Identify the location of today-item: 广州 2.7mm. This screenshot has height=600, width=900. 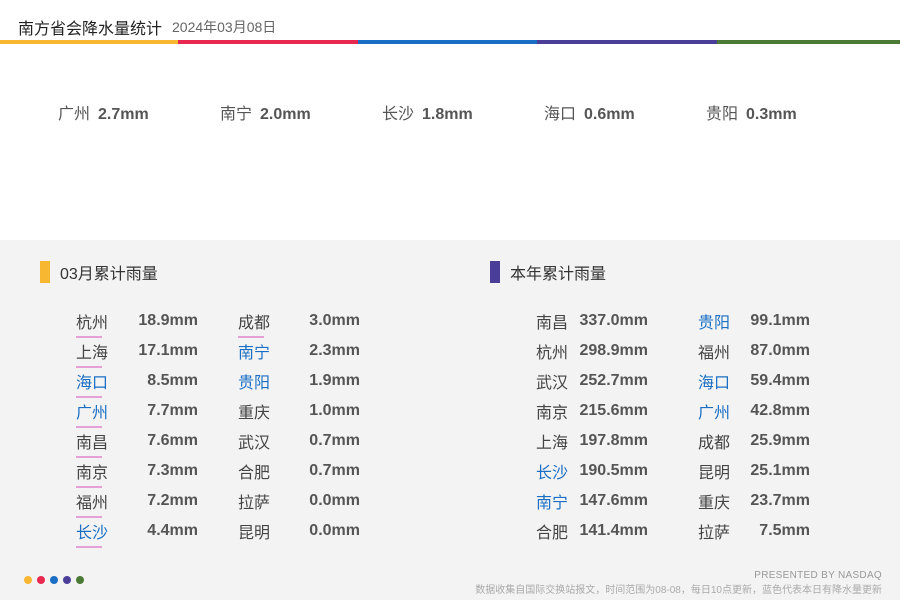
(103, 112).